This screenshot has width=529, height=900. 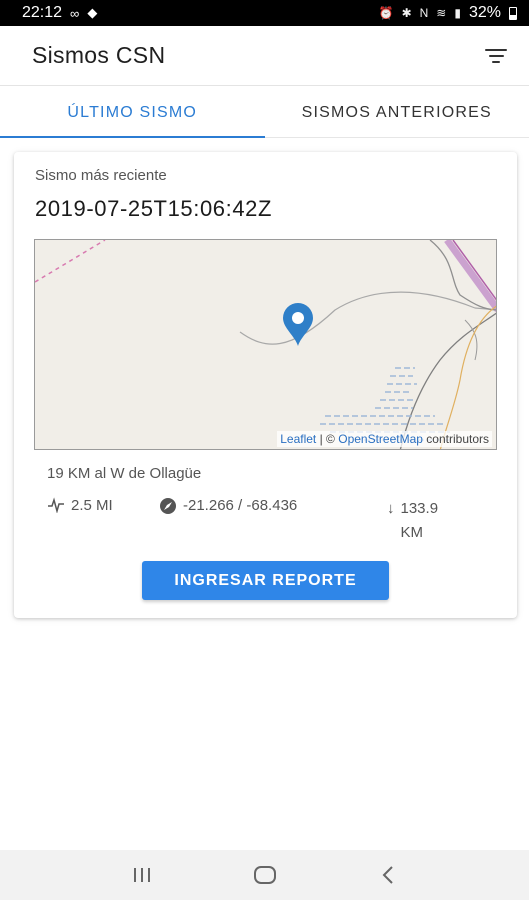 What do you see at coordinates (101, 175) in the screenshot?
I see `card-subtitle: Sismo más reciente` at bounding box center [101, 175].